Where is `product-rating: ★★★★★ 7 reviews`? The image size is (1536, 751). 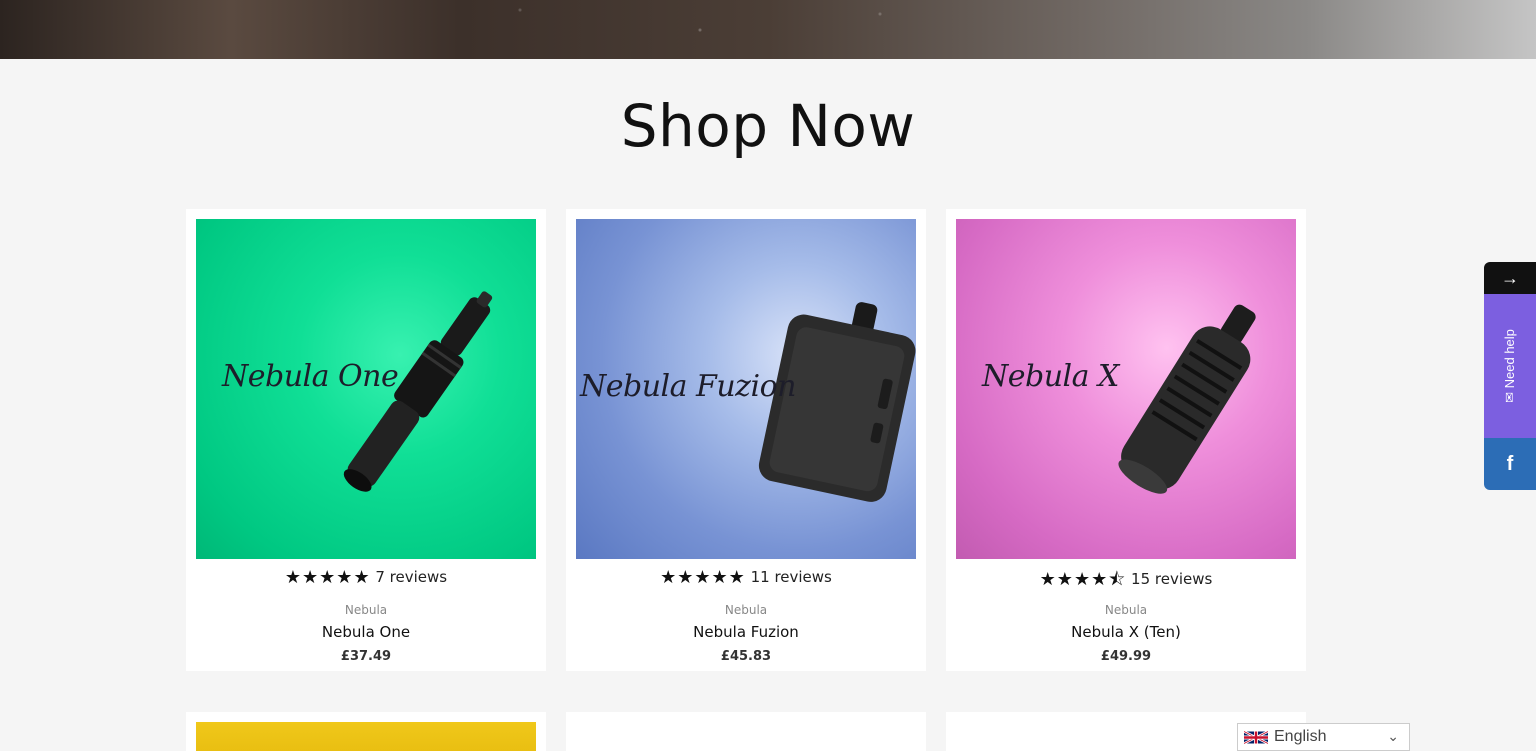
product-rating: ★★★★★ 7 reviews is located at coordinates (366, 577).